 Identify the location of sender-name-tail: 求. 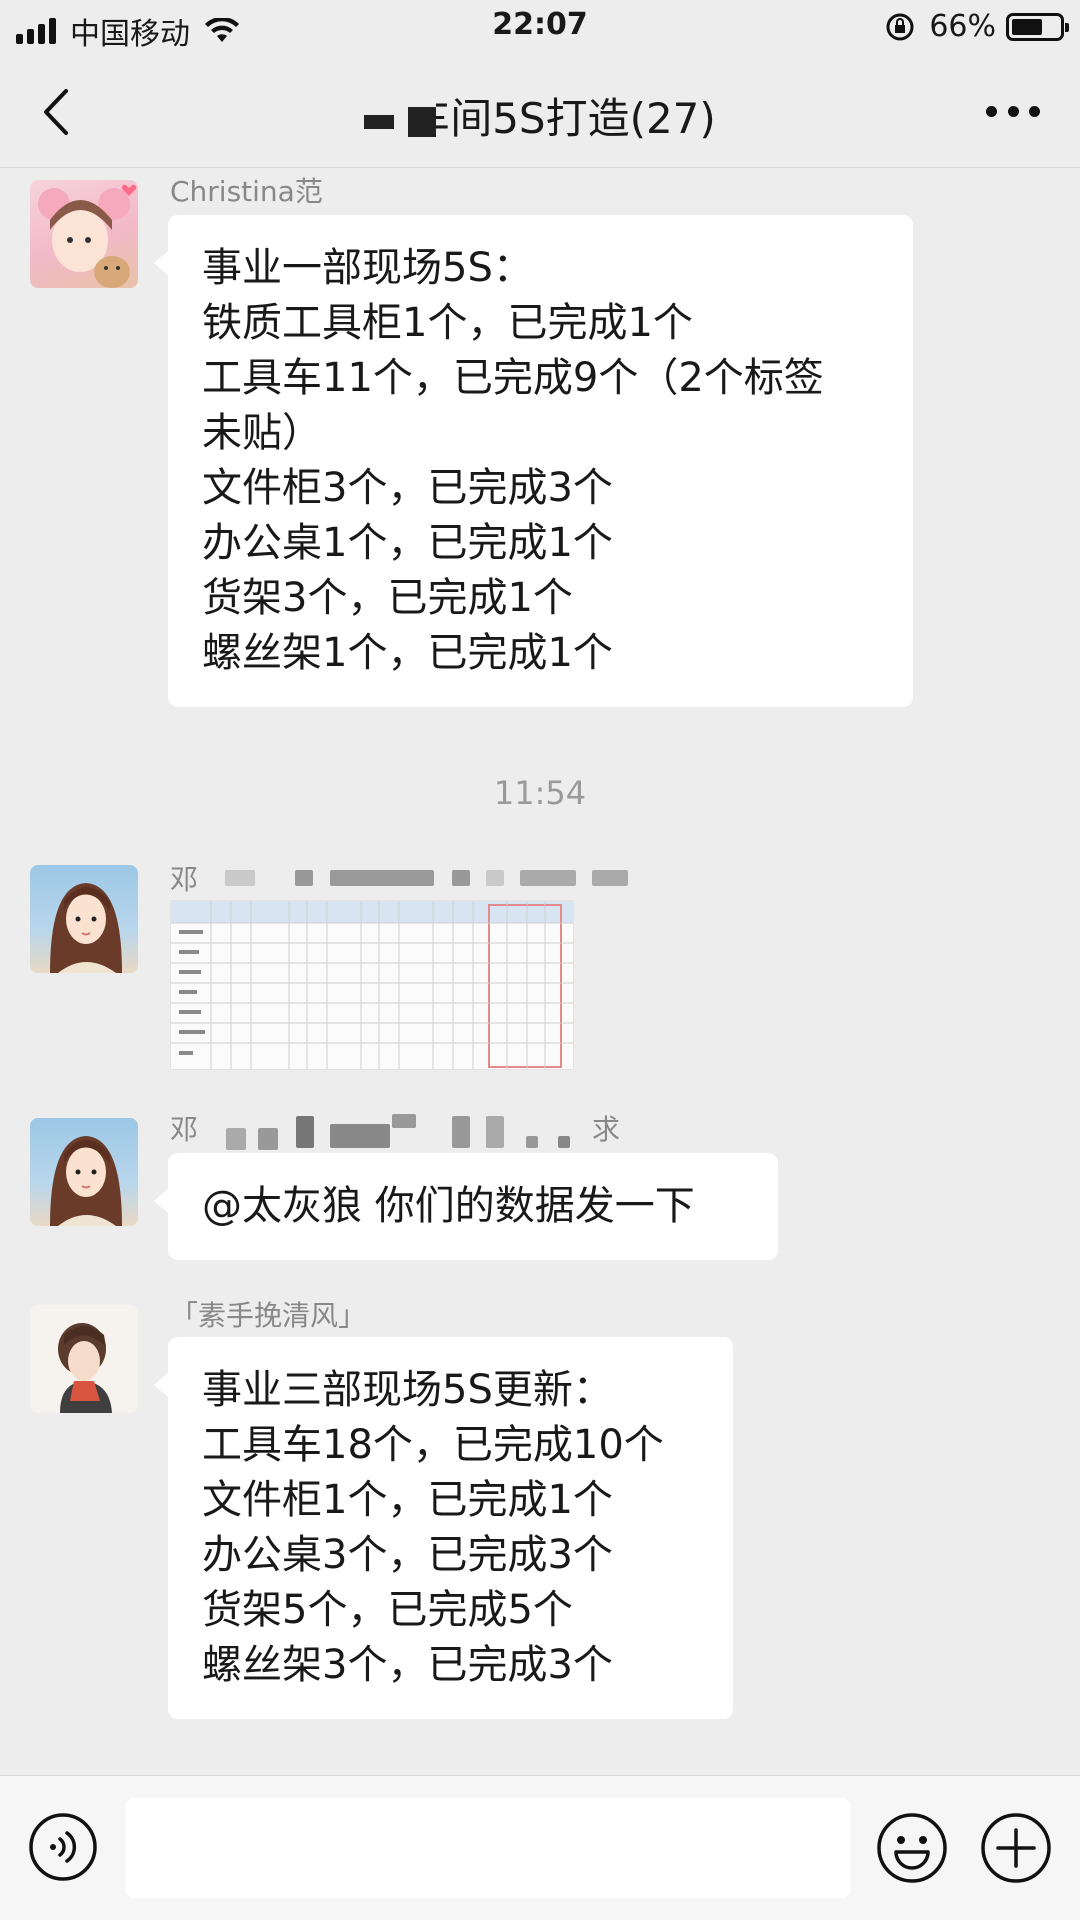
(606, 1129).